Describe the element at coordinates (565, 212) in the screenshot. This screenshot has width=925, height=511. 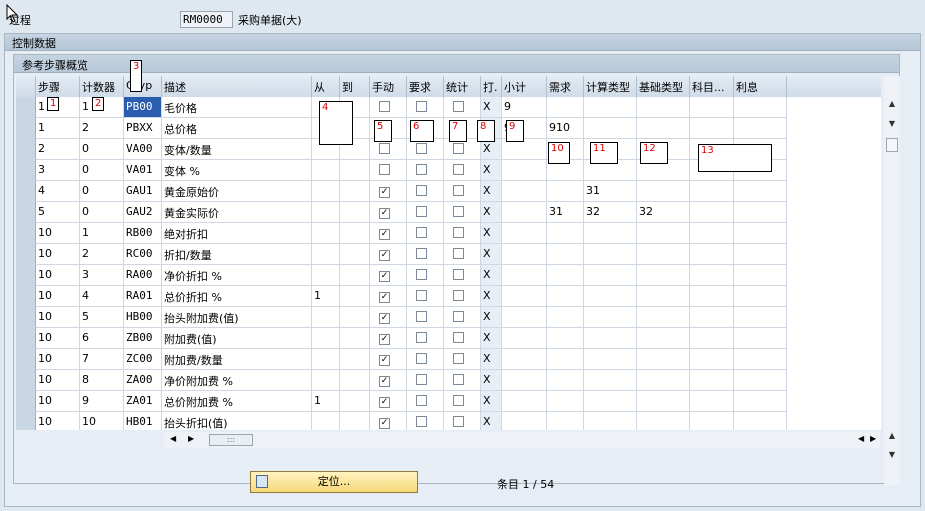
I see `cell-reqt: 31` at that location.